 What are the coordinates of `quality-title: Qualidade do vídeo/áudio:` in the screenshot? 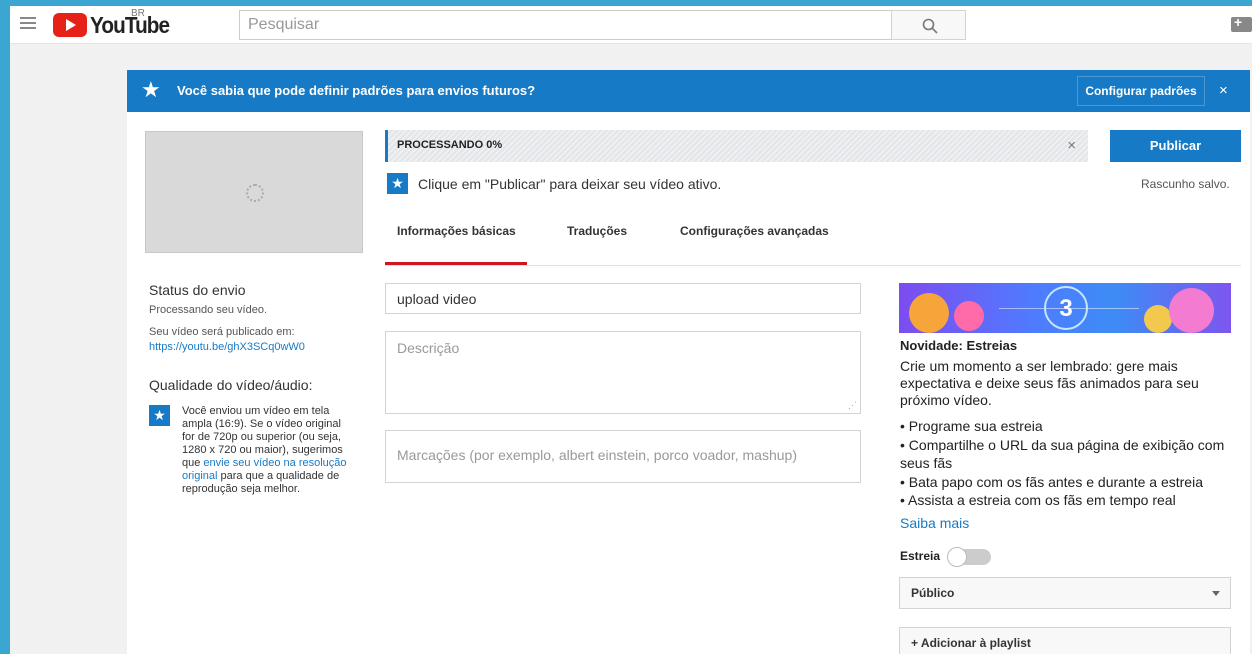 It's located at (231, 385).